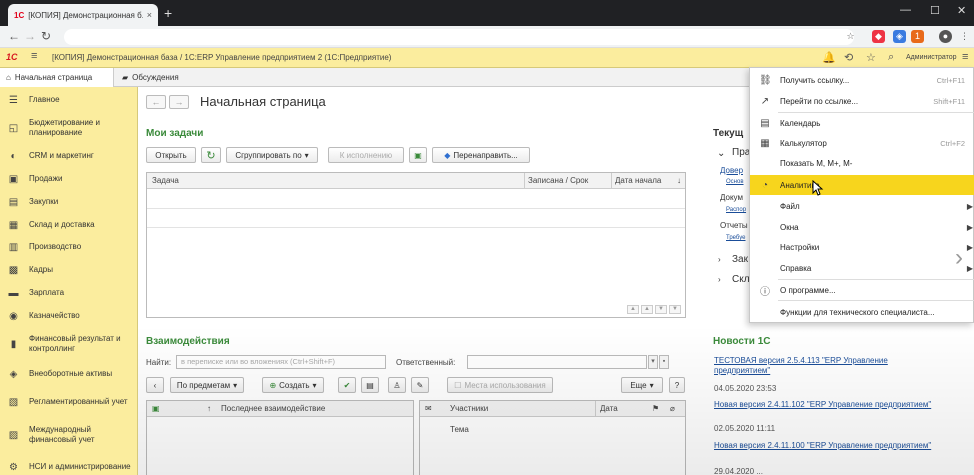 The width and height of the screenshot is (974, 475). What do you see at coordinates (735, 182) in the screenshot?
I see `row-sub-link: Основ` at bounding box center [735, 182].